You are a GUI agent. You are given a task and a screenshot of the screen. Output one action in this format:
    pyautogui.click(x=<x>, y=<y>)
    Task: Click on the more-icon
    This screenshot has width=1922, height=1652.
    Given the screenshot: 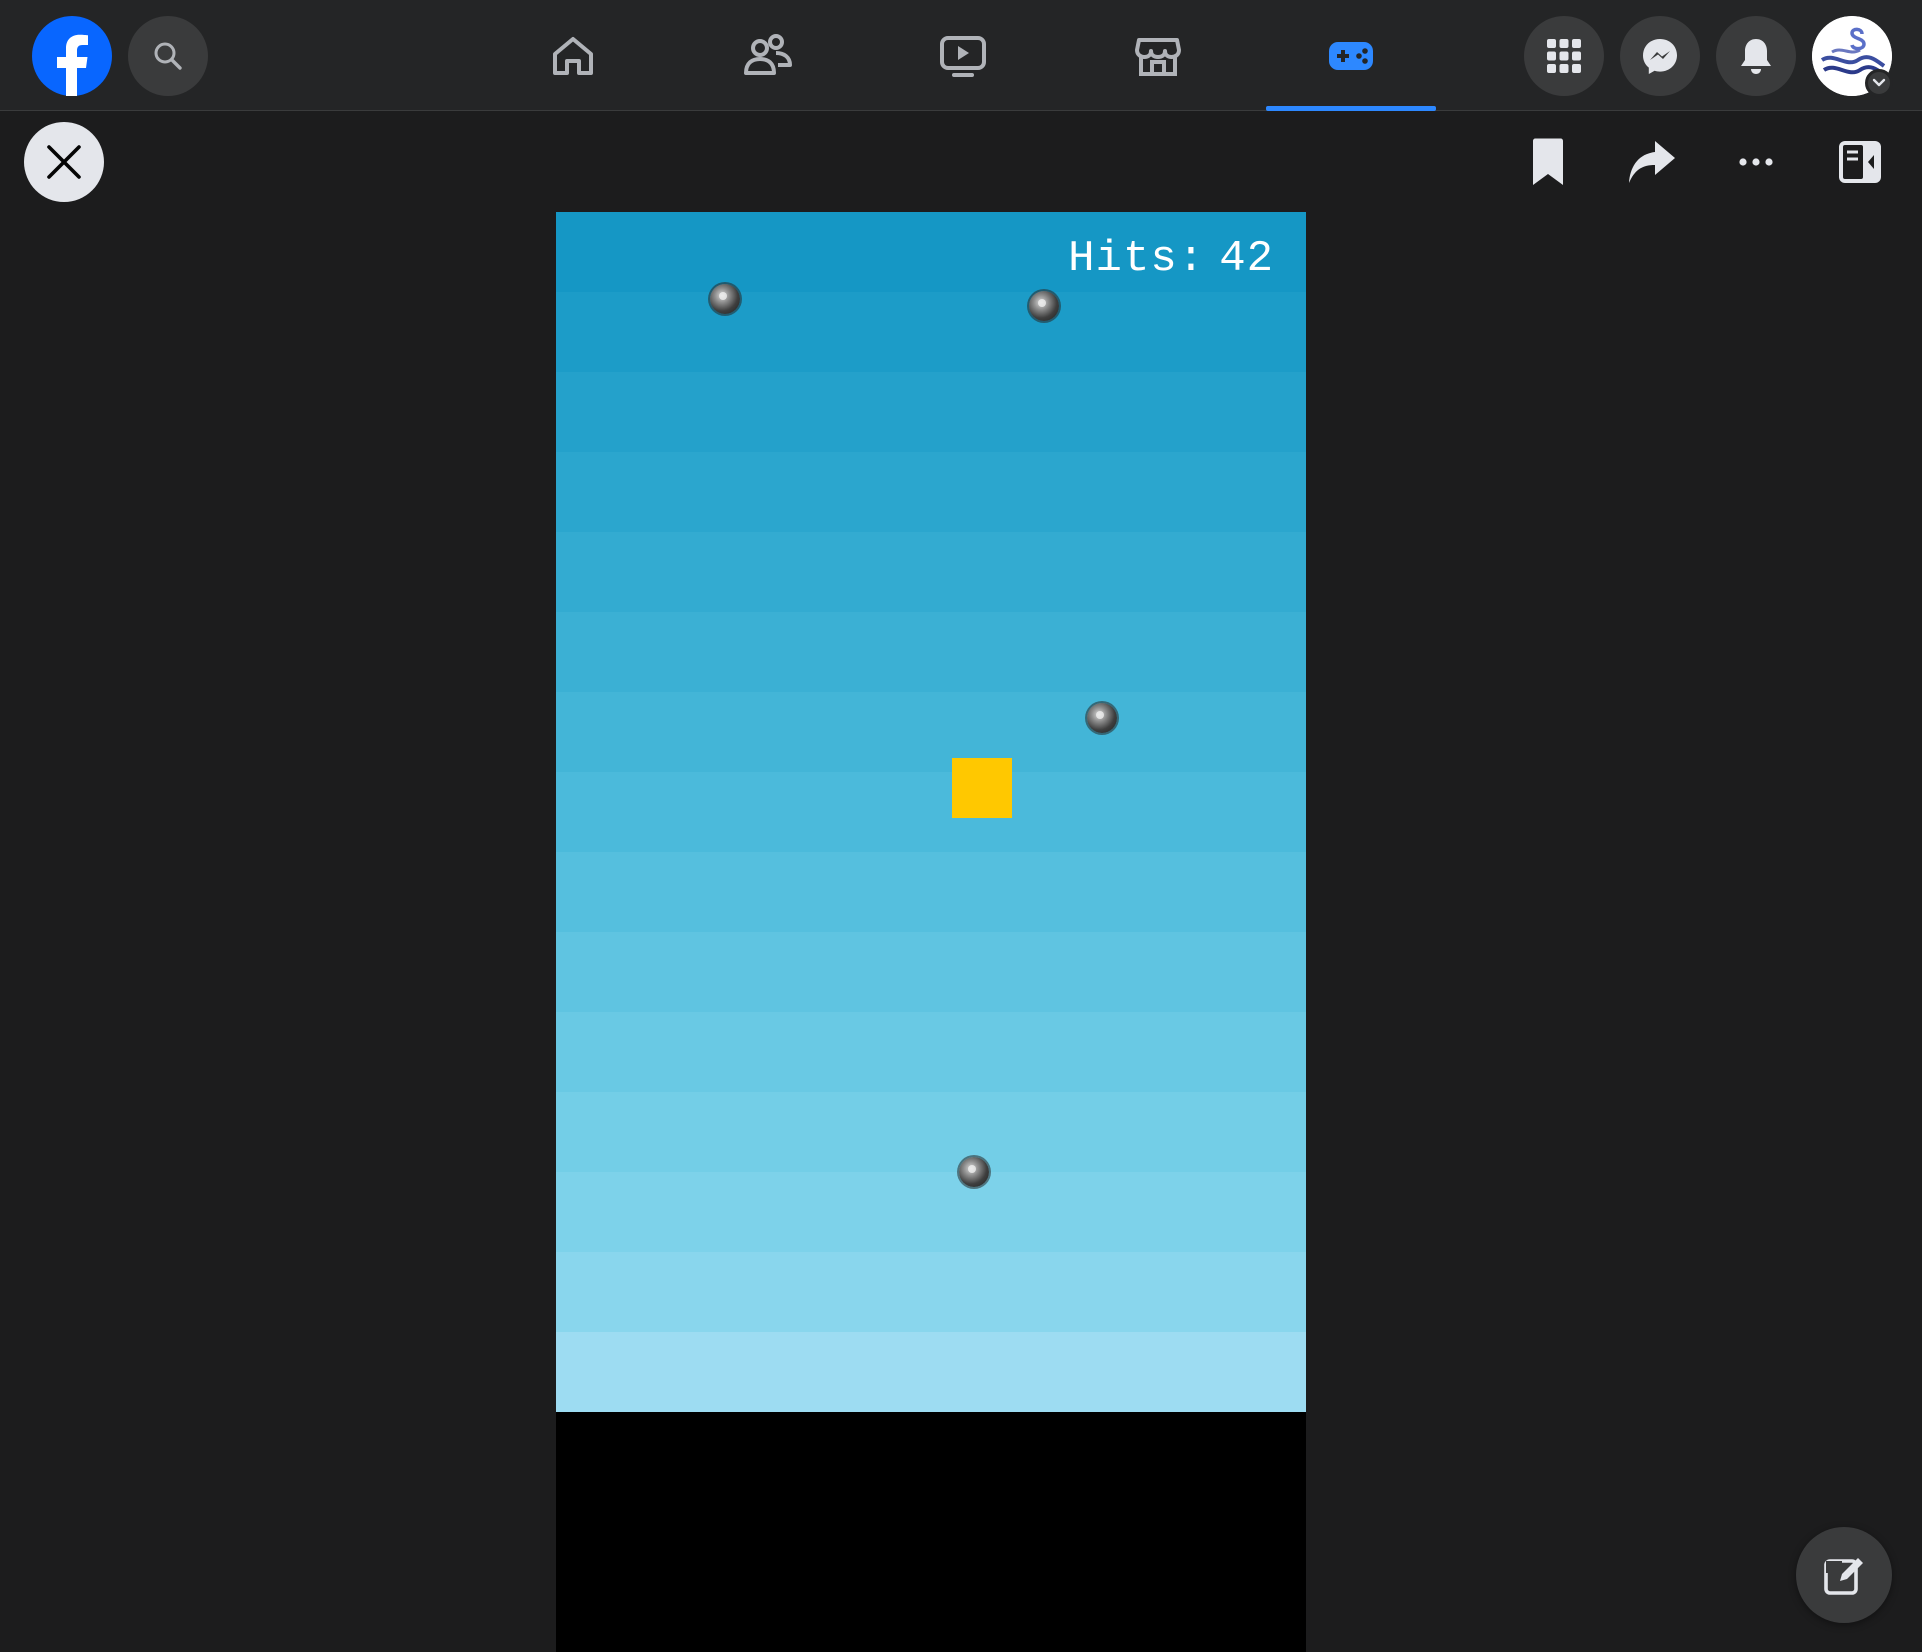 What is the action you would take?
    pyautogui.click(x=1756, y=162)
    